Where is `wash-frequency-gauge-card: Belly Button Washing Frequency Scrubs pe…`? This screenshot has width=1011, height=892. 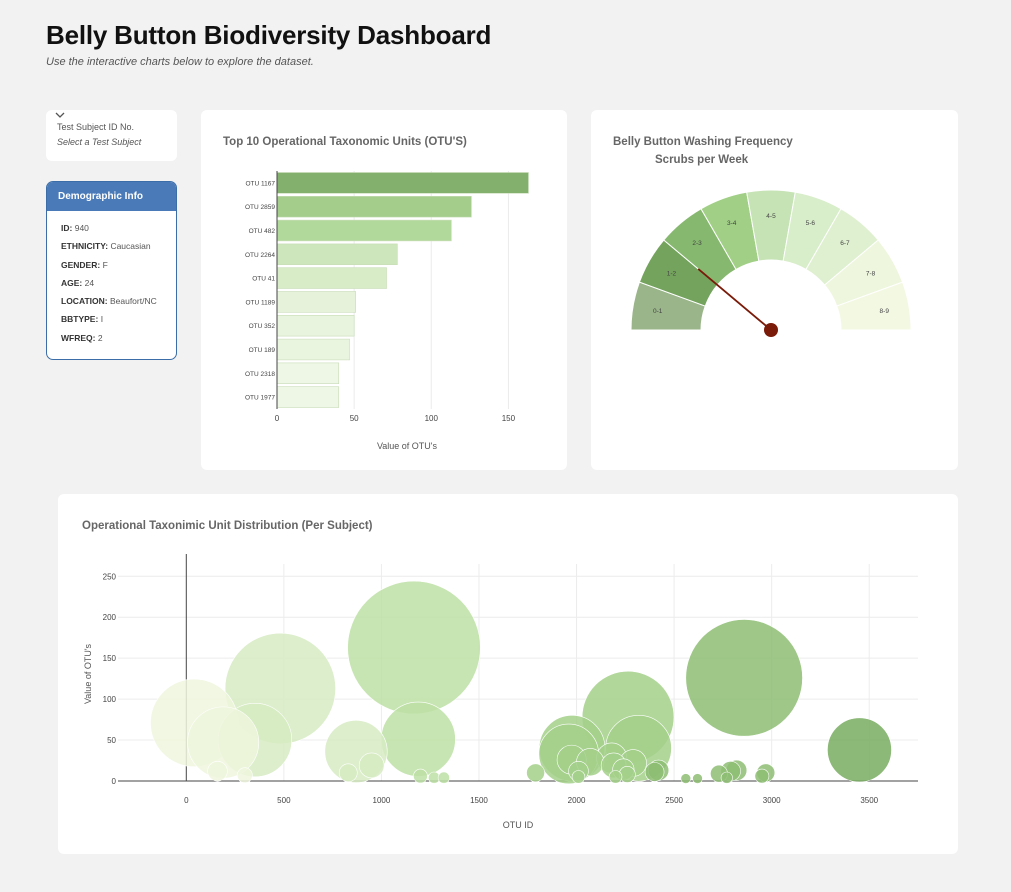
wash-frequency-gauge-card: Belly Button Washing Frequency Scrubs pe… is located at coordinates (774, 290).